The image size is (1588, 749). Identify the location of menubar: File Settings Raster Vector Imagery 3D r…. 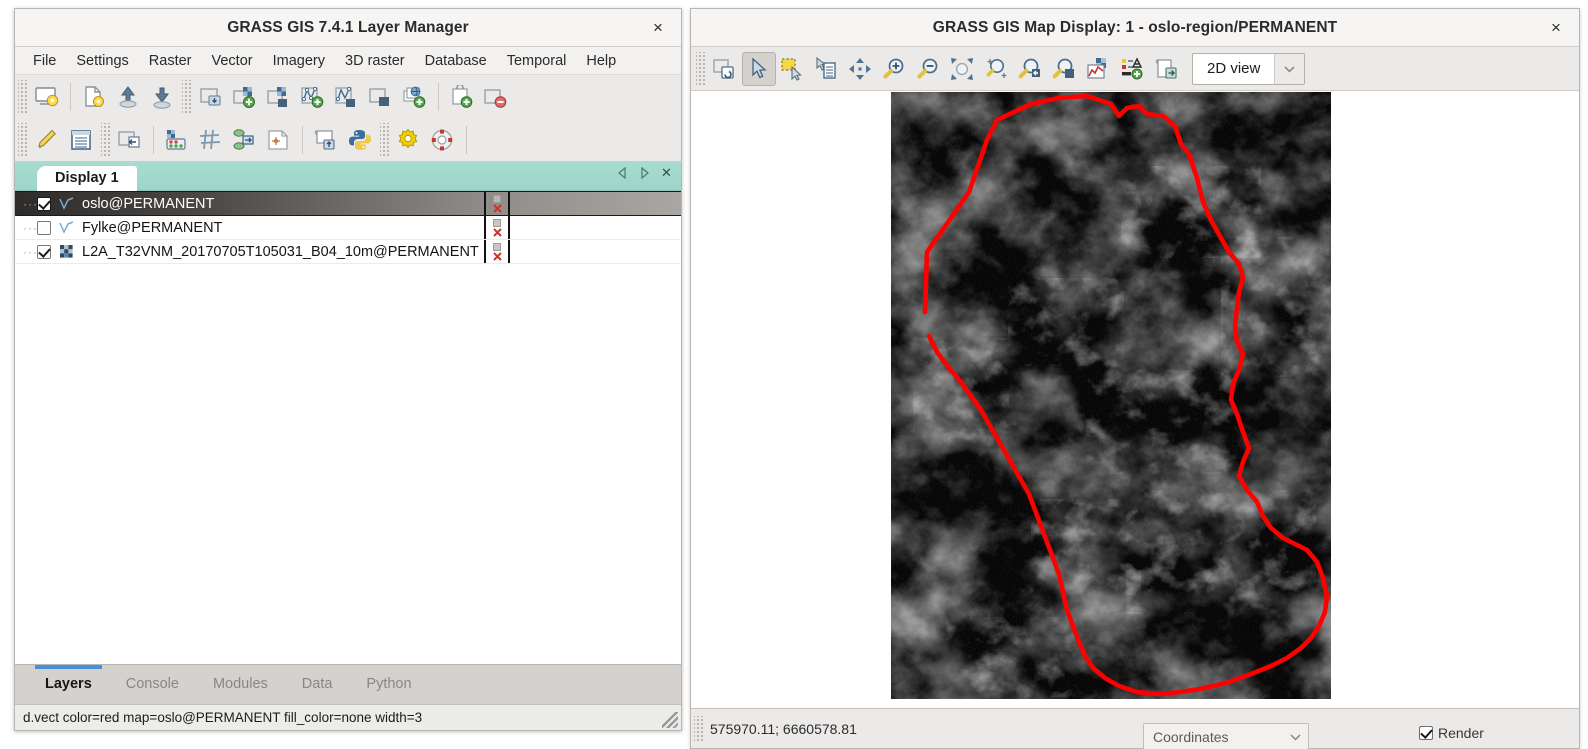
(348, 61).